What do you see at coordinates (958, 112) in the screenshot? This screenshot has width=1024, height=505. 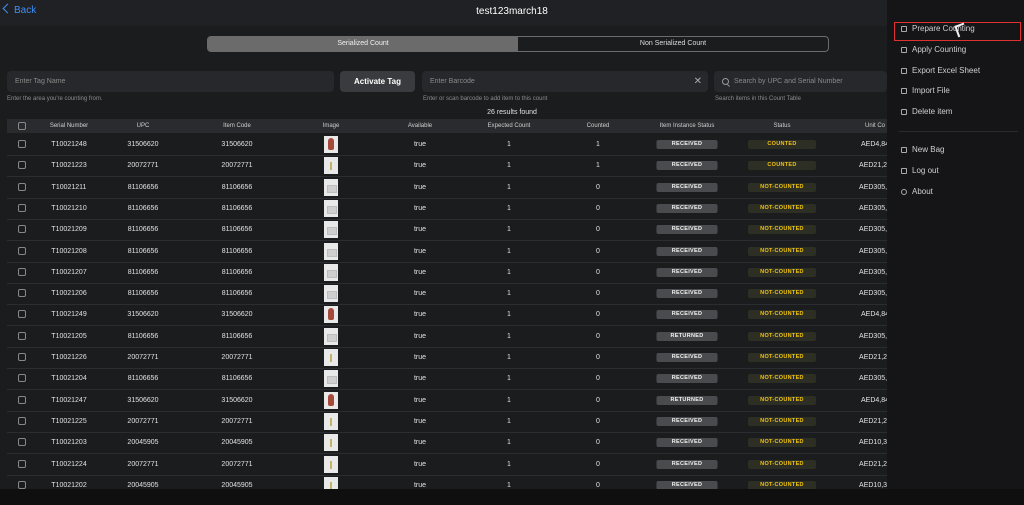 I see `menu-item-delete-item: Delete item` at bounding box center [958, 112].